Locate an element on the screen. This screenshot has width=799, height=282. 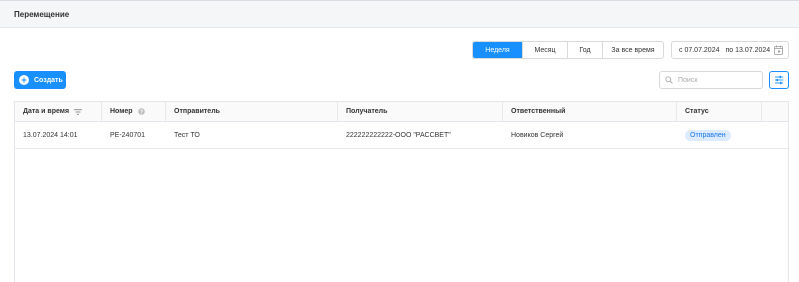
create-button: + Создать is located at coordinates (40, 80).